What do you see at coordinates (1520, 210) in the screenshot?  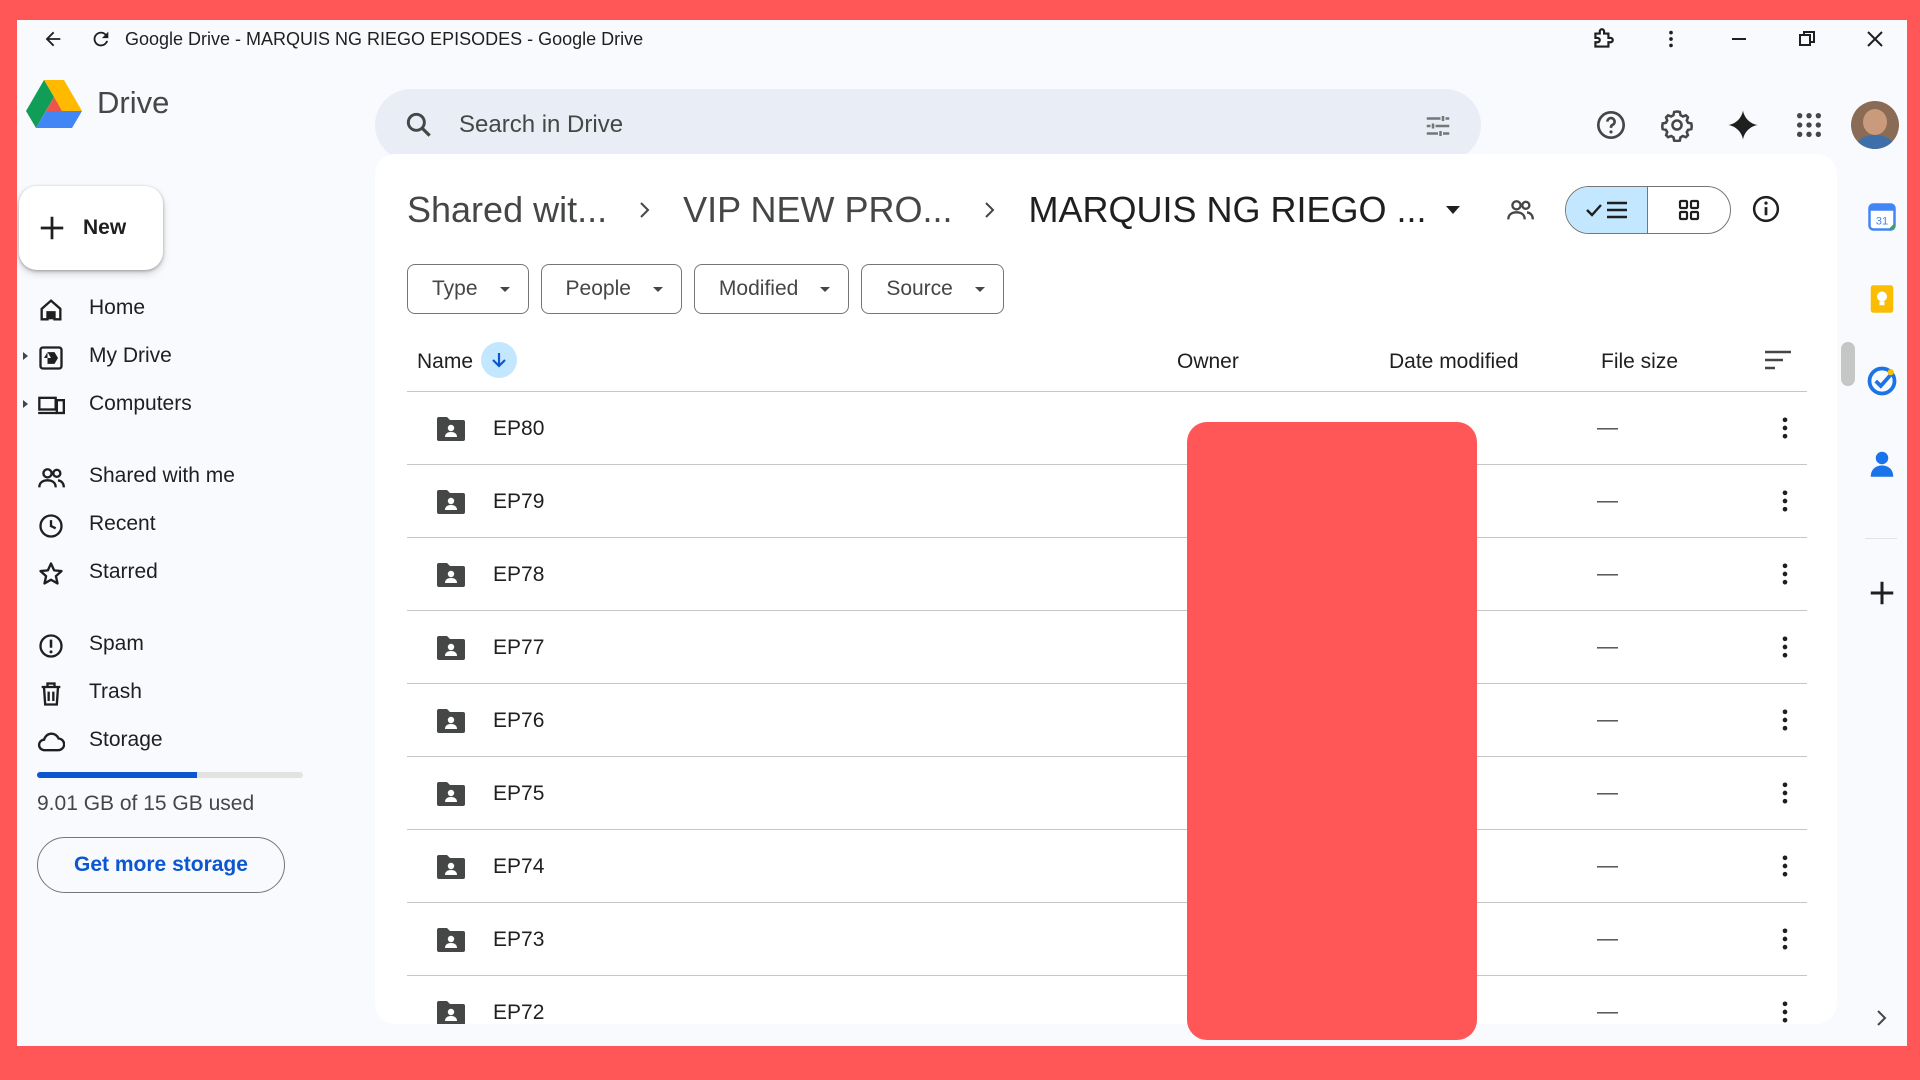 I see `shared-folder-people-icon` at bounding box center [1520, 210].